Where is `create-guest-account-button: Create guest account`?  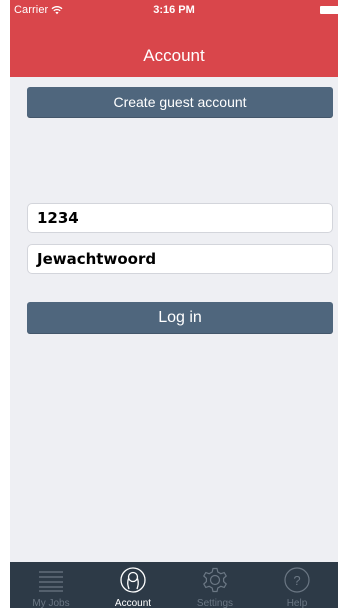 create-guest-account-button: Create guest account is located at coordinates (180, 102).